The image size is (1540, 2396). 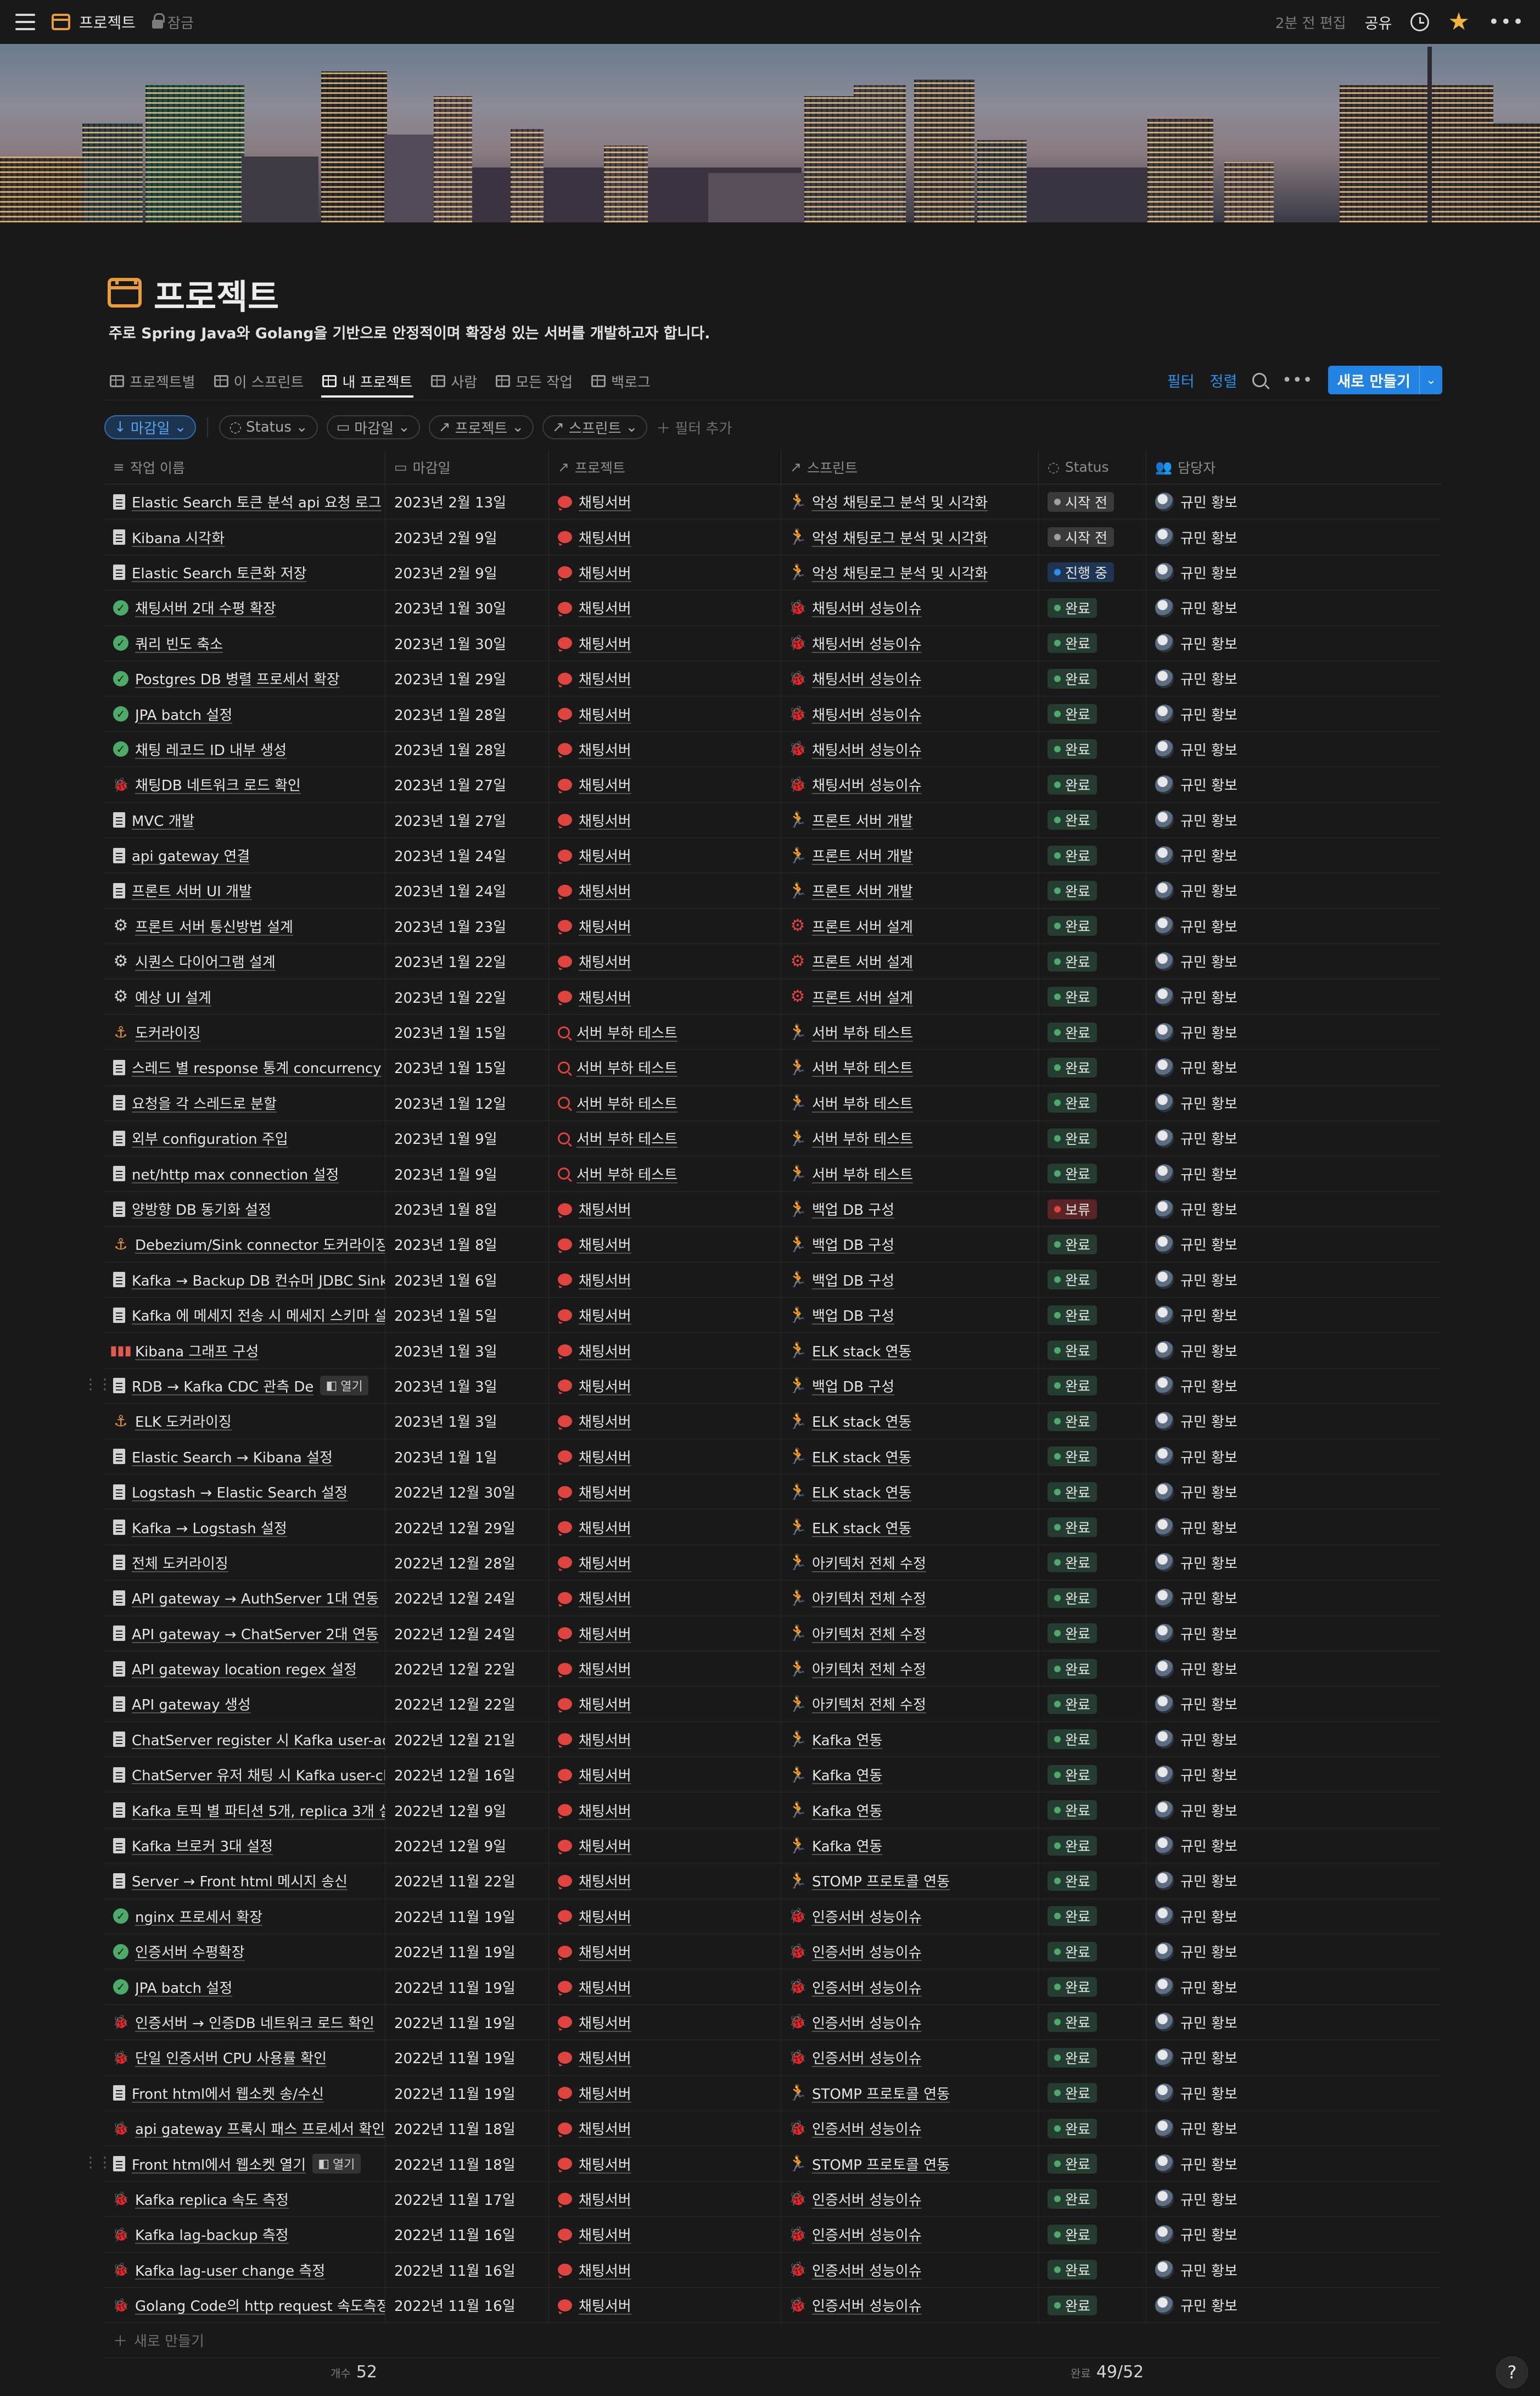 I want to click on add-filter-button: ＋ 필터 추가, so click(x=694, y=427).